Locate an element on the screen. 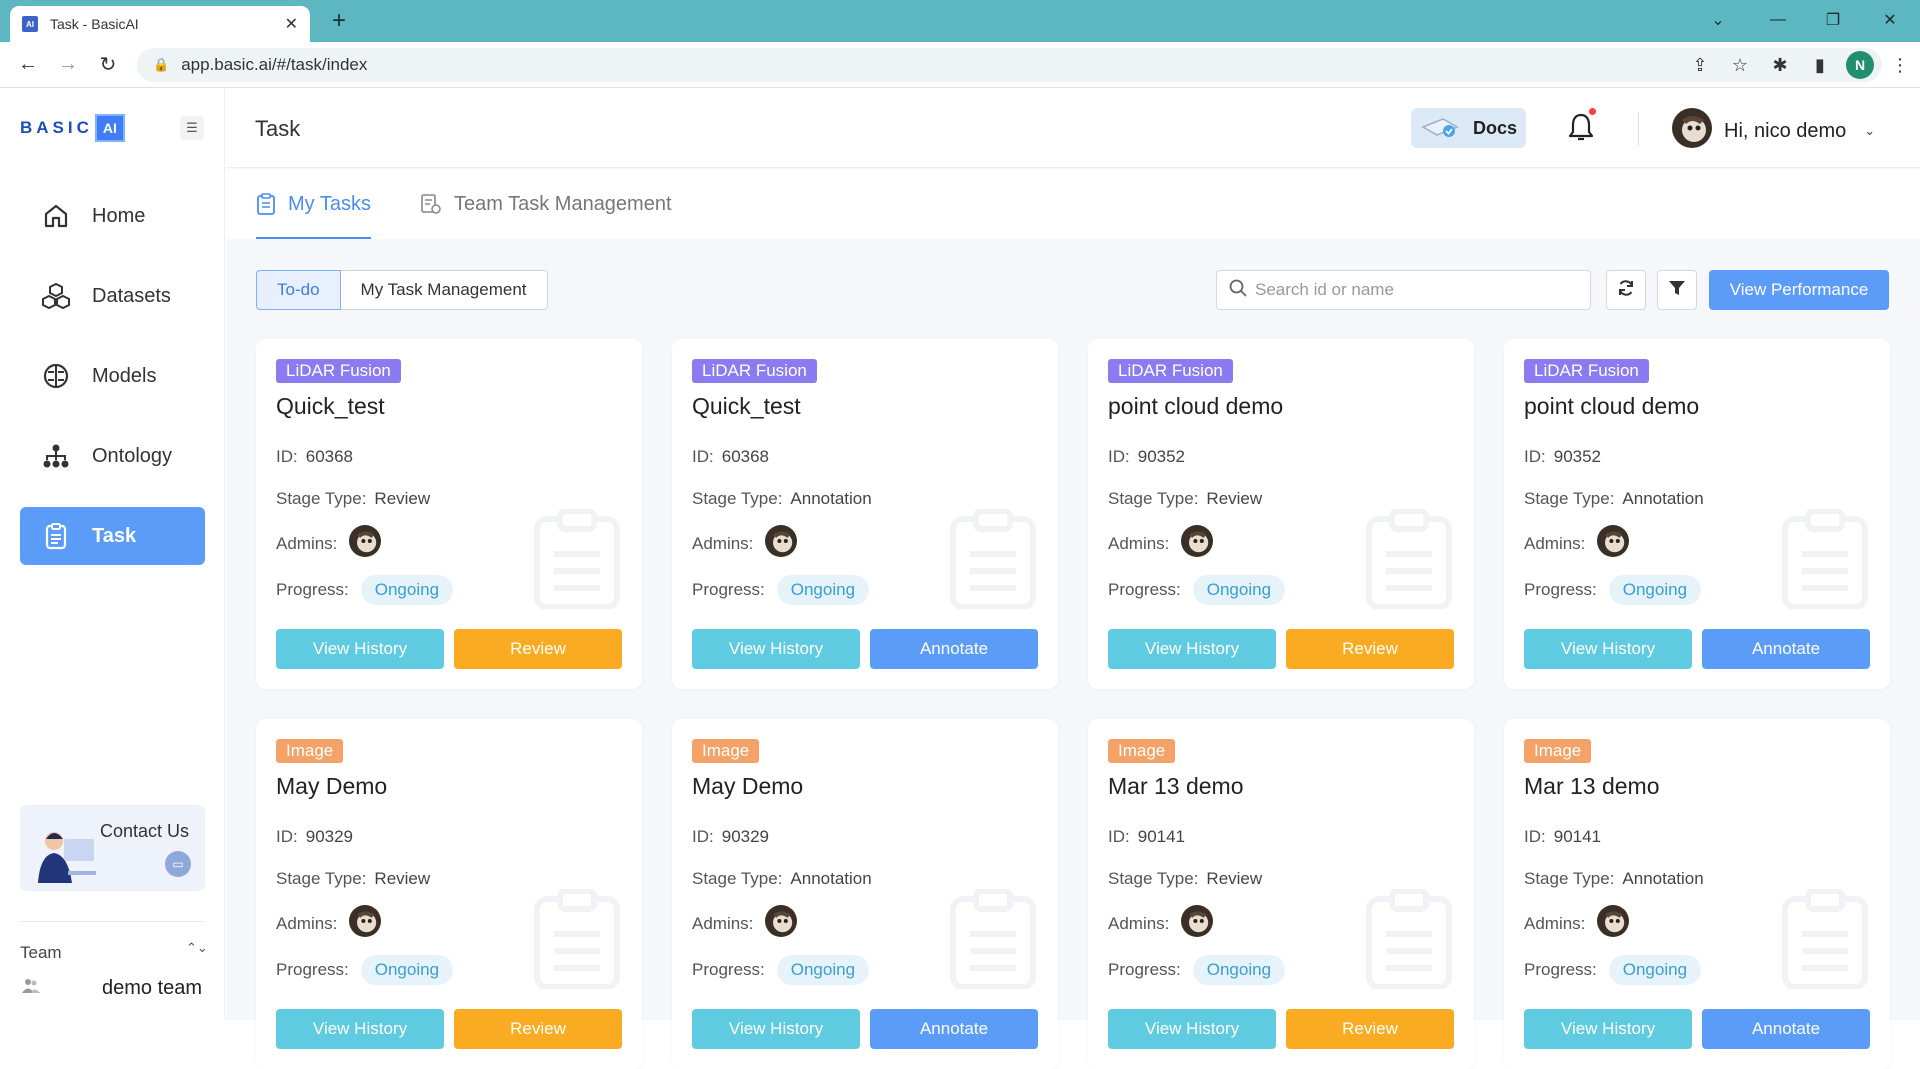  filter-button is located at coordinates (1677, 290).